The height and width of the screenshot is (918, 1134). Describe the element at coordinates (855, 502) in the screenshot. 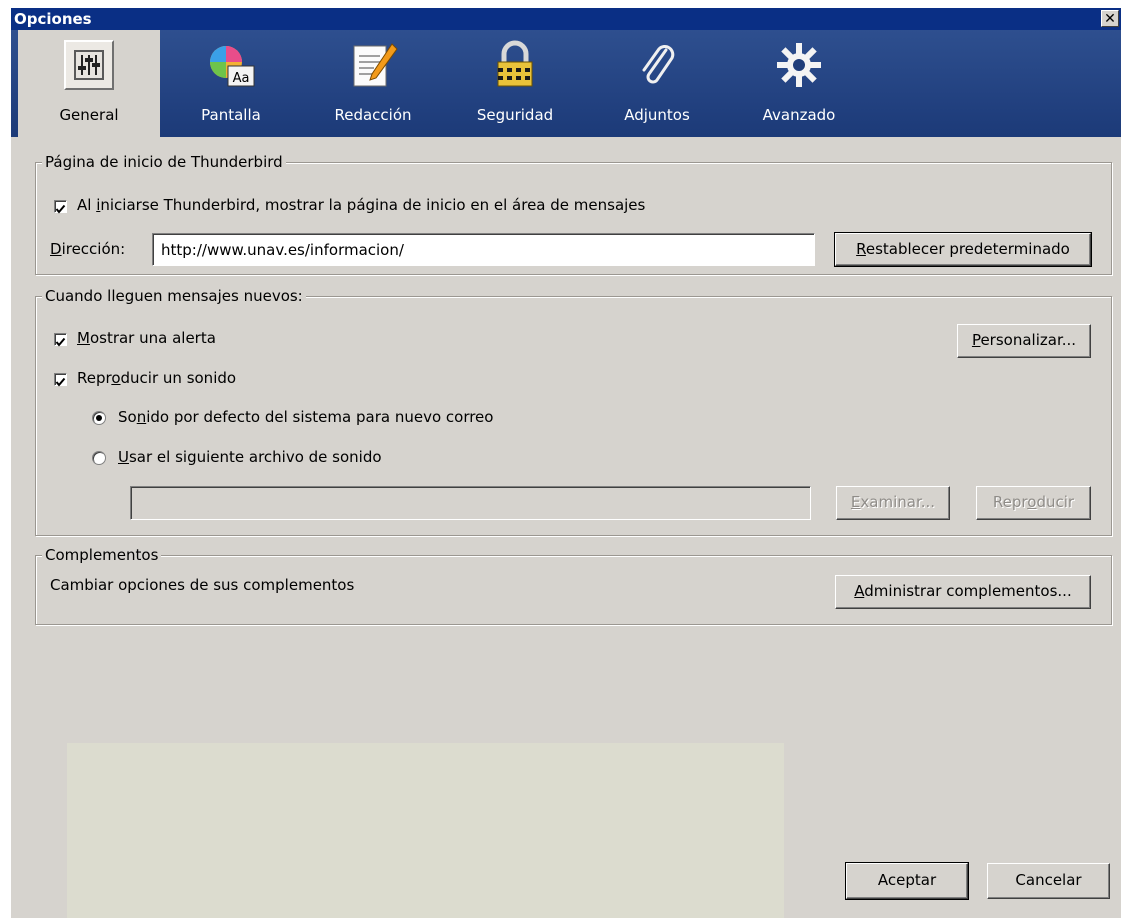

I see `browse-accesskey: E` at that location.